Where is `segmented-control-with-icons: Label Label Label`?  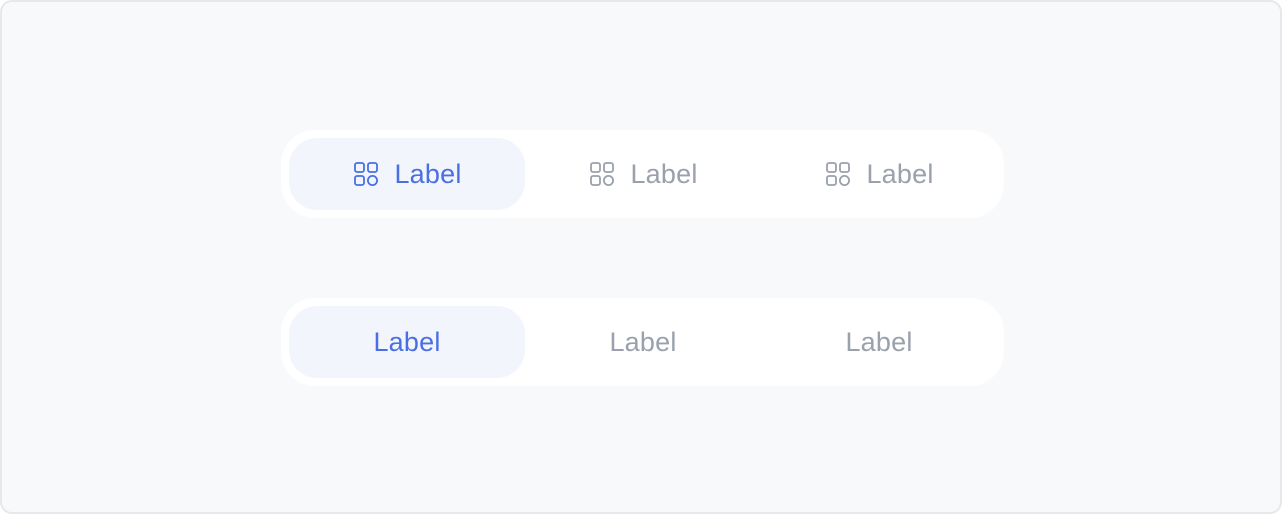
segmented-control-with-icons: Label Label Label is located at coordinates (642, 174).